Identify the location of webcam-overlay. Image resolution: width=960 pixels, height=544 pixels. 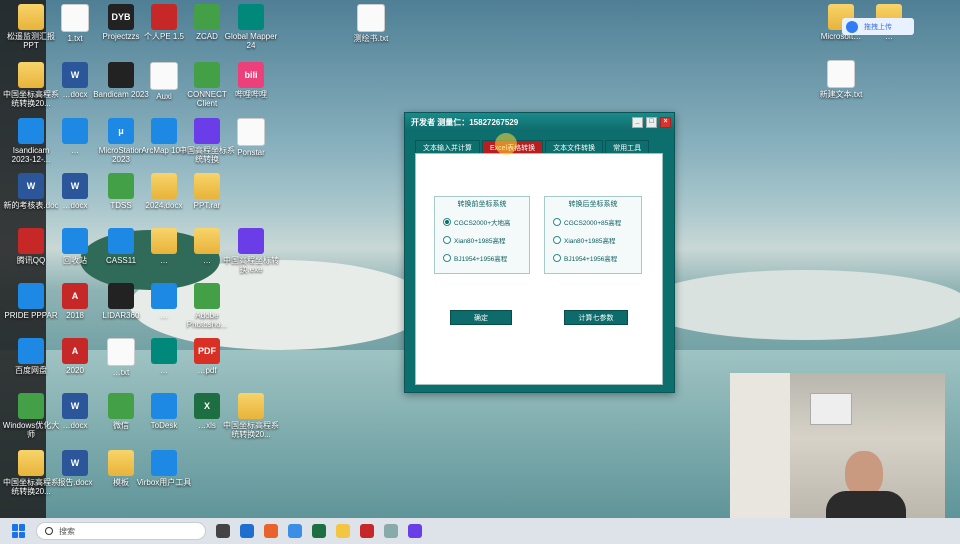
(837, 454).